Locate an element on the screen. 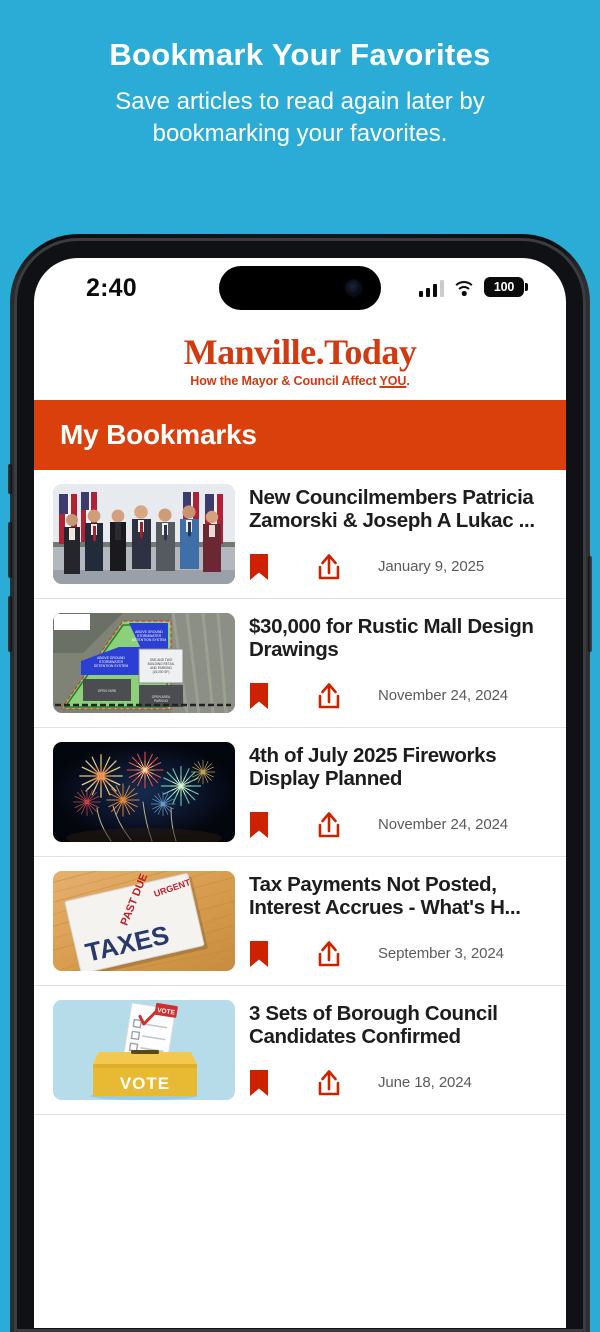  wifi-icon is located at coordinates (464, 288).